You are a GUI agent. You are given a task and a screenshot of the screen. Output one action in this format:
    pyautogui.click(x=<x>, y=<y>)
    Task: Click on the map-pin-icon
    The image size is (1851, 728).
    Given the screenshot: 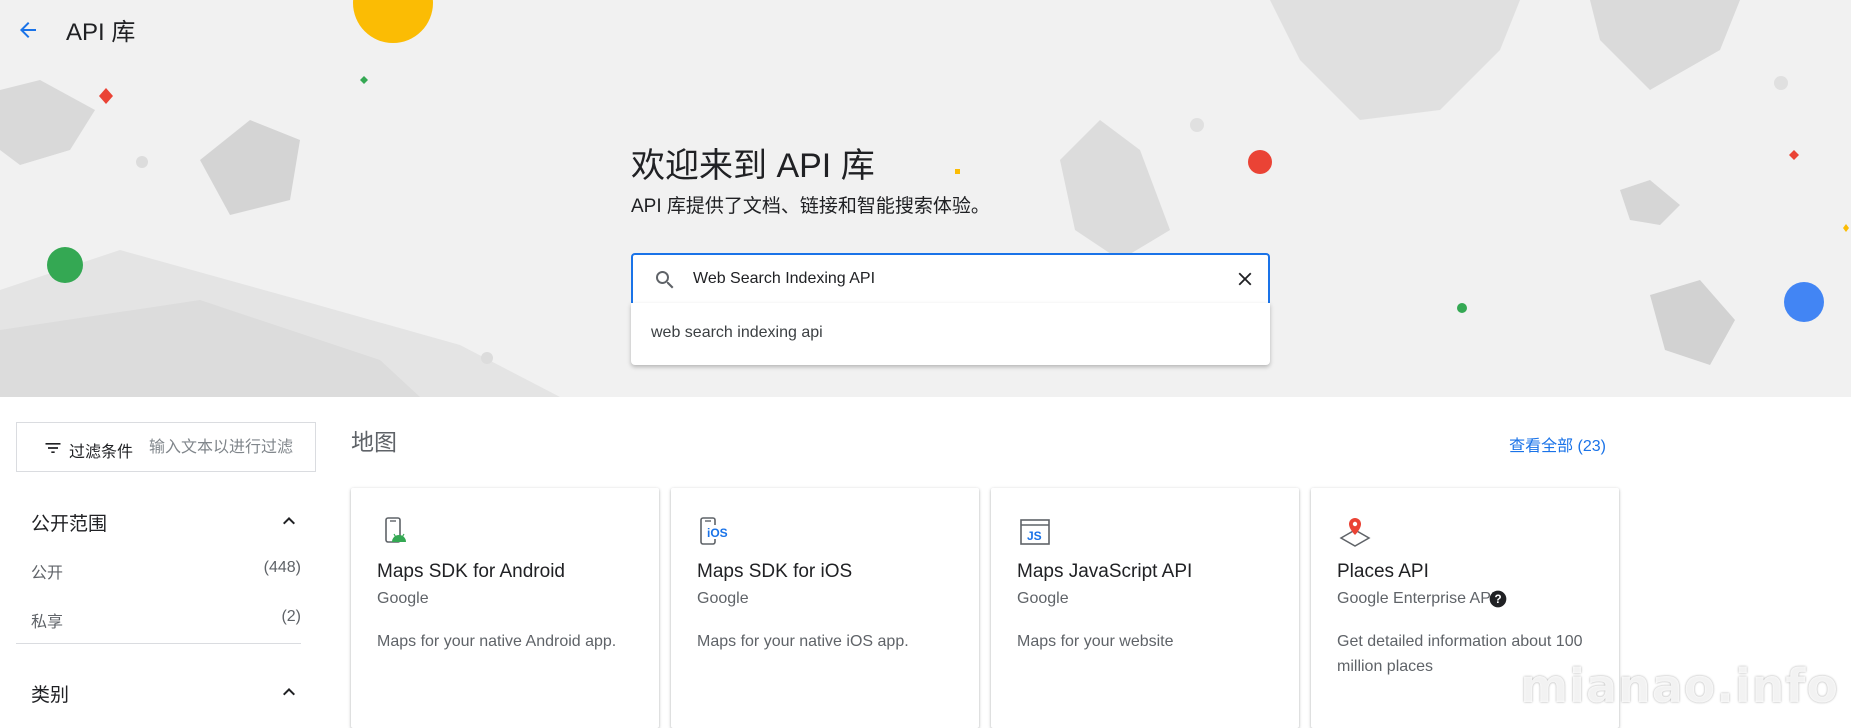 What is the action you would take?
    pyautogui.click(x=1355, y=532)
    